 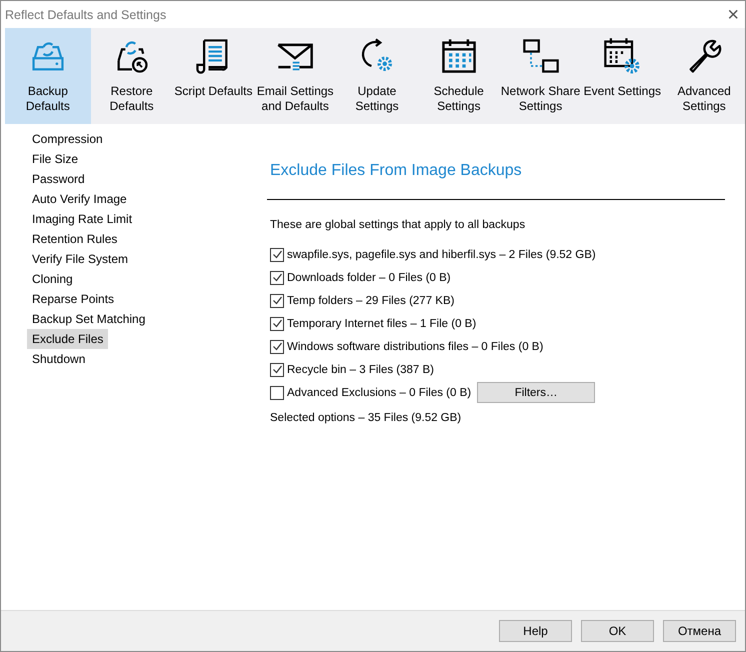 What do you see at coordinates (441, 254) in the screenshot?
I see `option-label: swapfile.sys, pagefile.sys and hiberfil.sys – 2 Files (9.52 GB)` at bounding box center [441, 254].